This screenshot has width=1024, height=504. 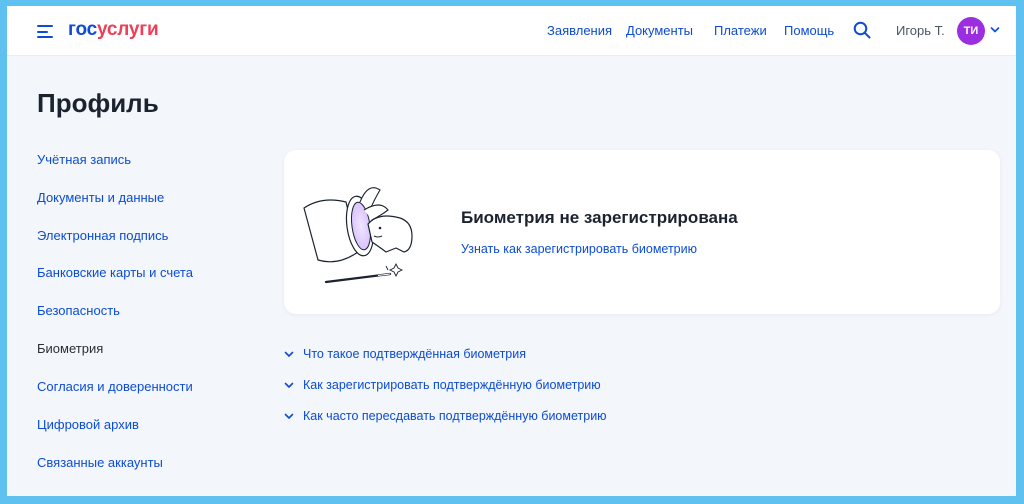 What do you see at coordinates (358, 235) in the screenshot?
I see `magic-hat-rabbit-illustration` at bounding box center [358, 235].